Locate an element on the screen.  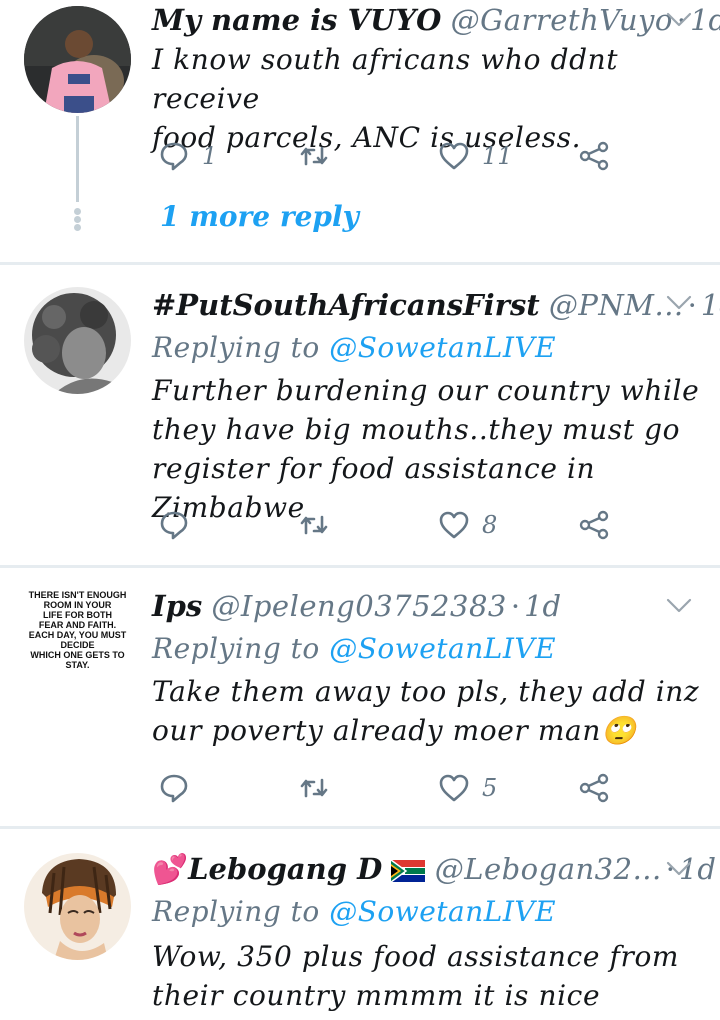
display-name: #PutSouthAfricansFirst is located at coordinates (346, 305).